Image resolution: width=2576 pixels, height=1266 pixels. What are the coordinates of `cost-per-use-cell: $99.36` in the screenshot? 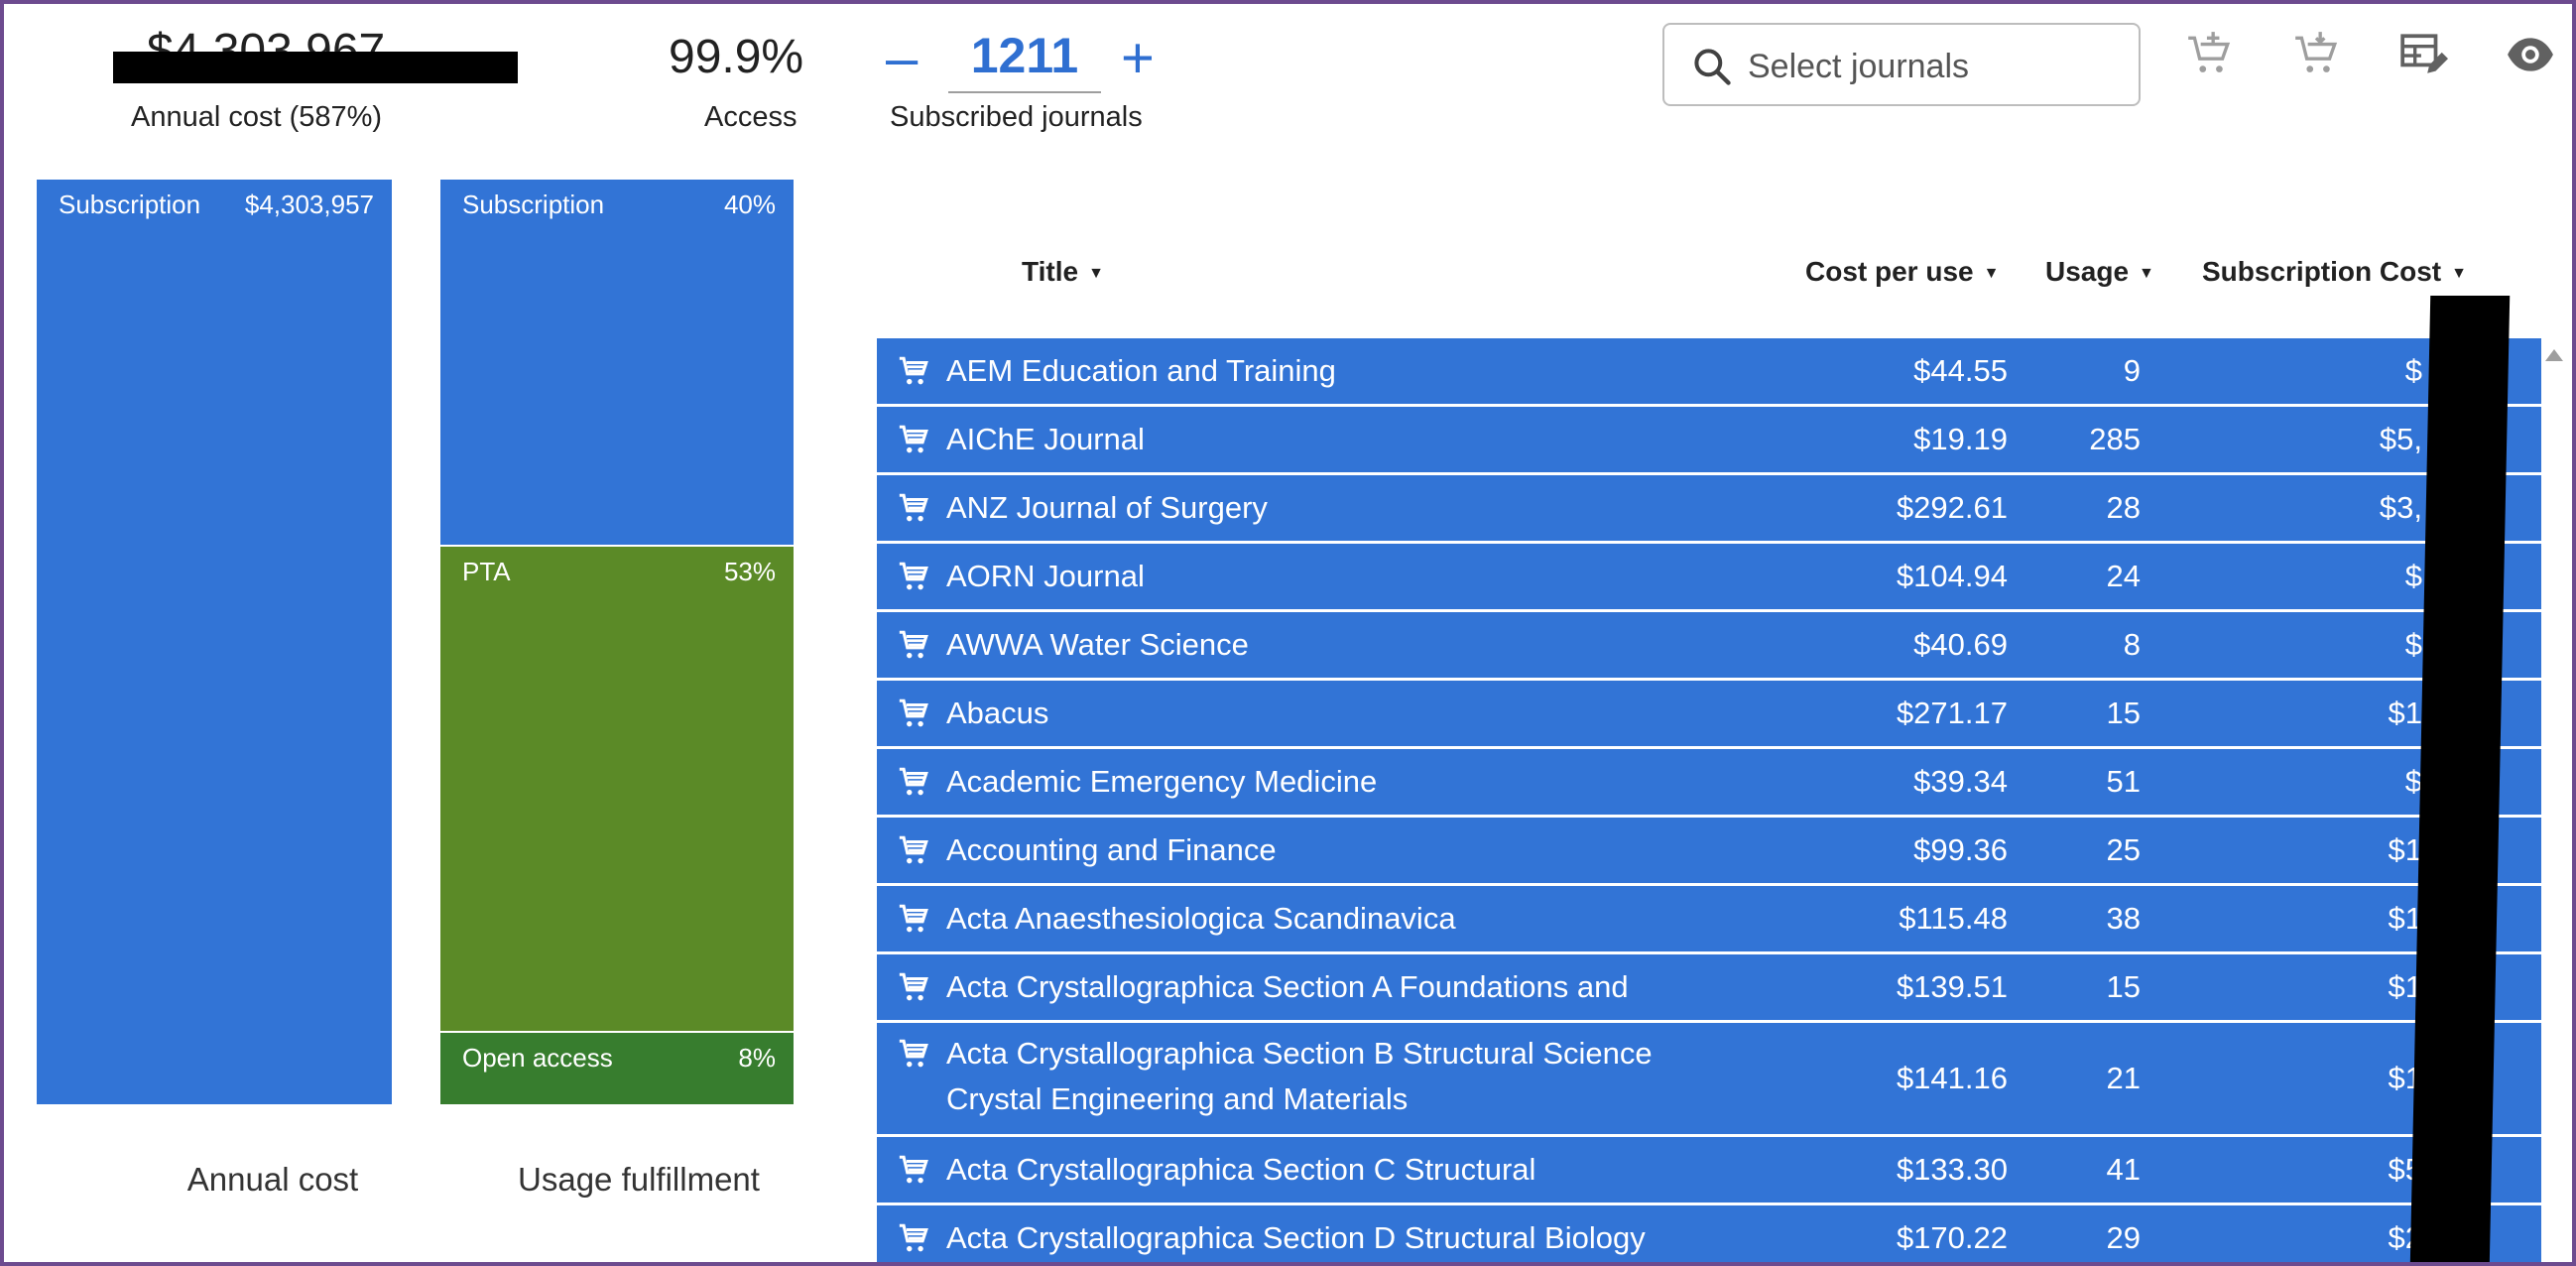 It's located at (1960, 850).